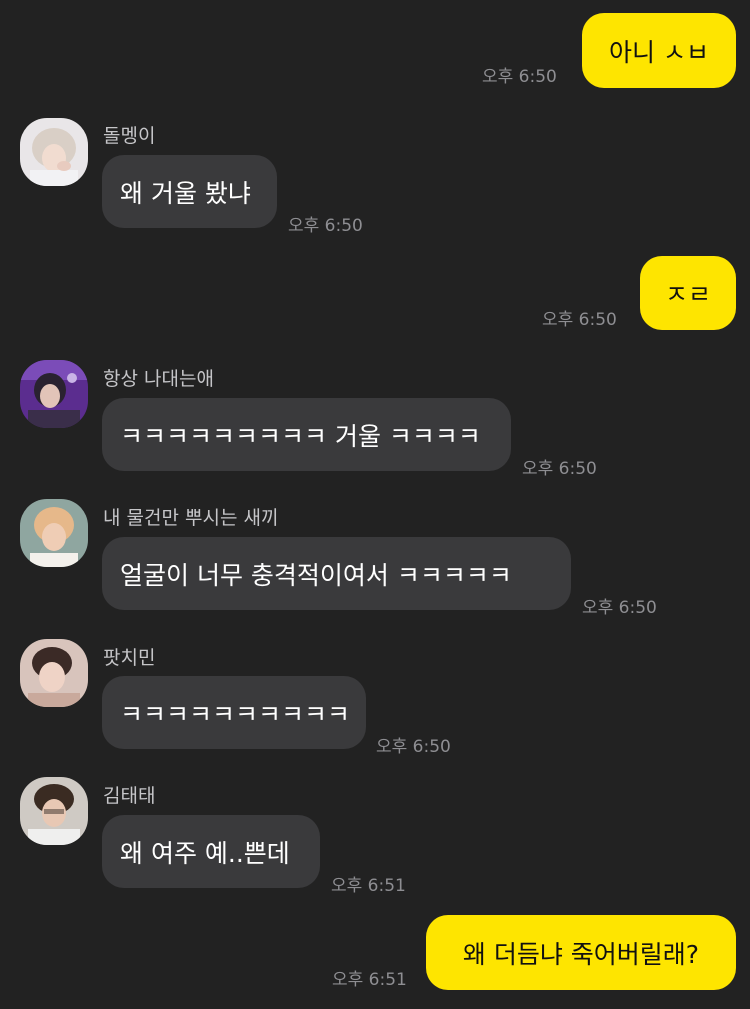  Describe the element at coordinates (185, 193) in the screenshot. I see `message-text: 왜 거울 봤냐` at that location.